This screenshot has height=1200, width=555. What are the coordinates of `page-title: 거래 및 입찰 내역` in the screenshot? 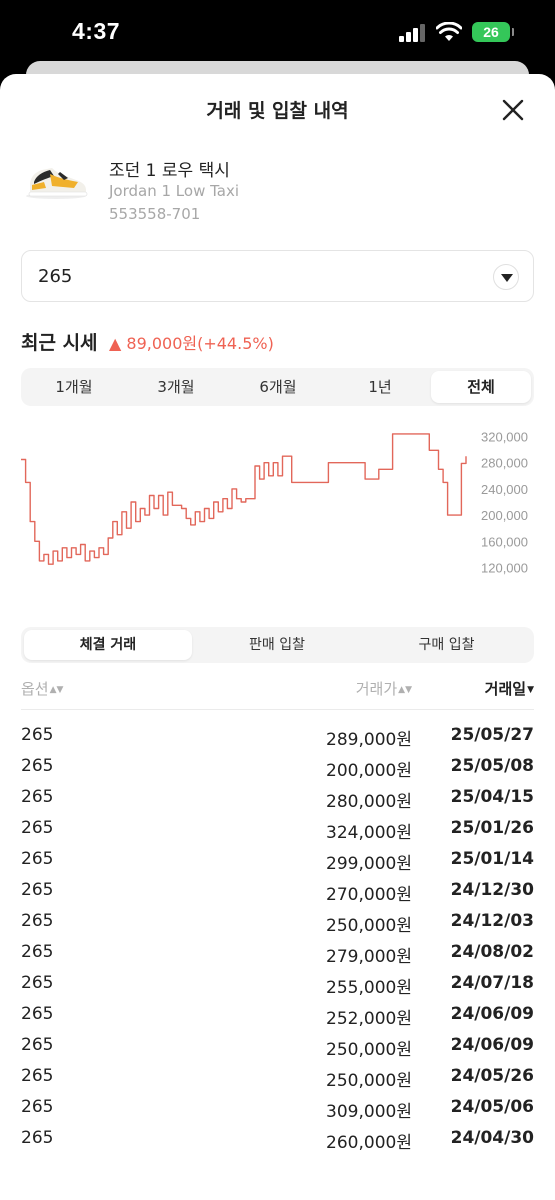 It's located at (277, 111).